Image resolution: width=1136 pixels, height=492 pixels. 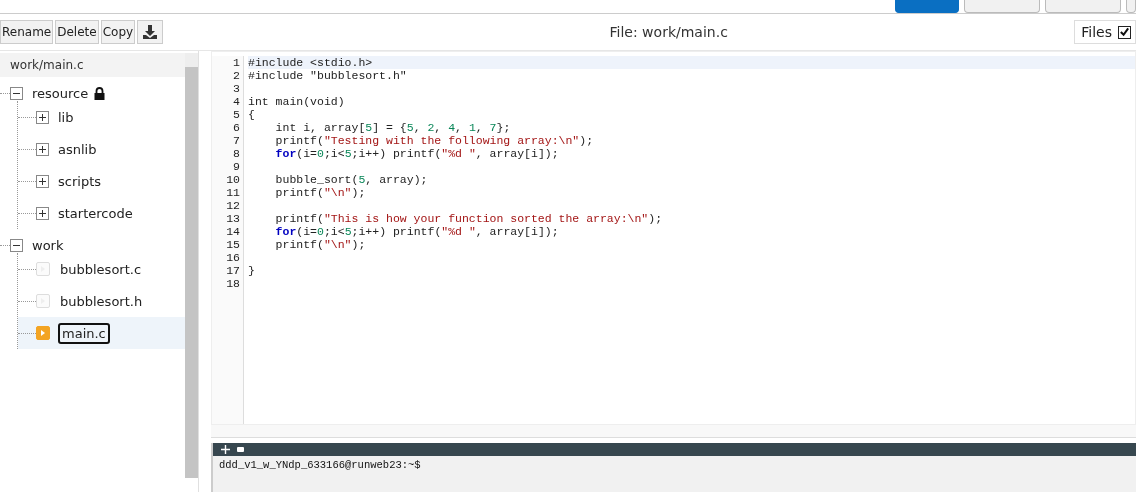 What do you see at coordinates (77, 32) in the screenshot?
I see `toolbar-button: Delete` at bounding box center [77, 32].